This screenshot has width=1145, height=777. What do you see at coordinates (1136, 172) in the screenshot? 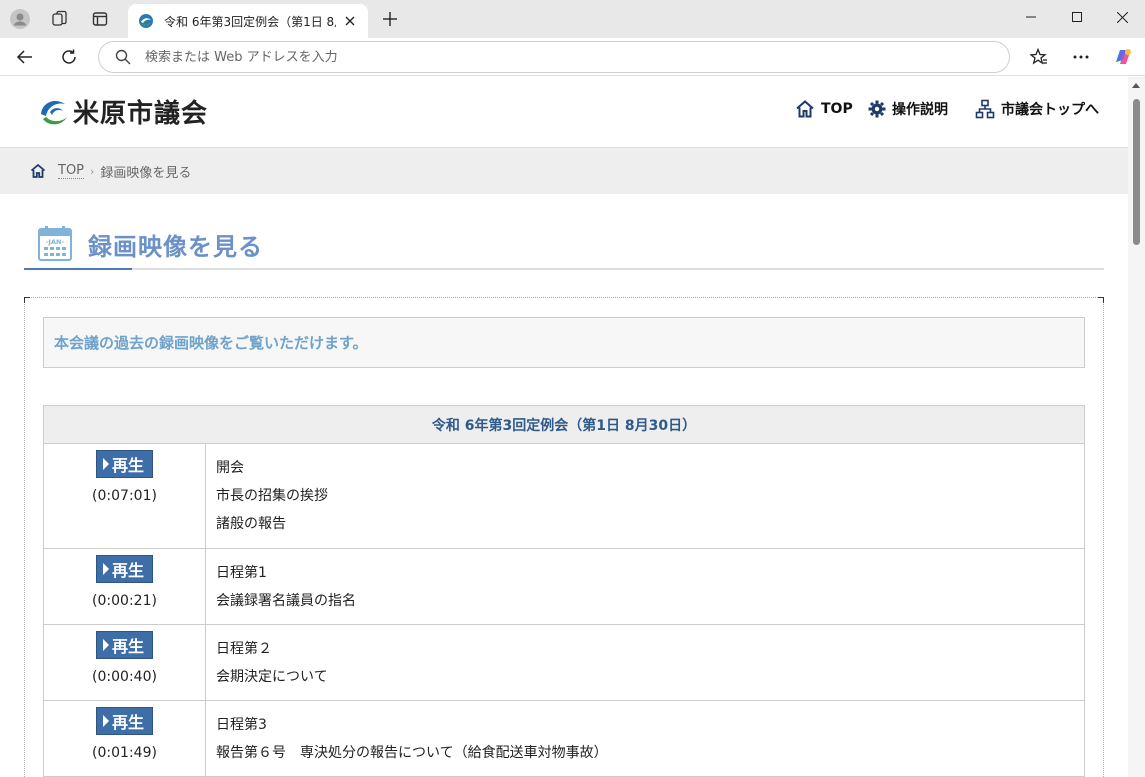
I see `scrollbar-thumb` at bounding box center [1136, 172].